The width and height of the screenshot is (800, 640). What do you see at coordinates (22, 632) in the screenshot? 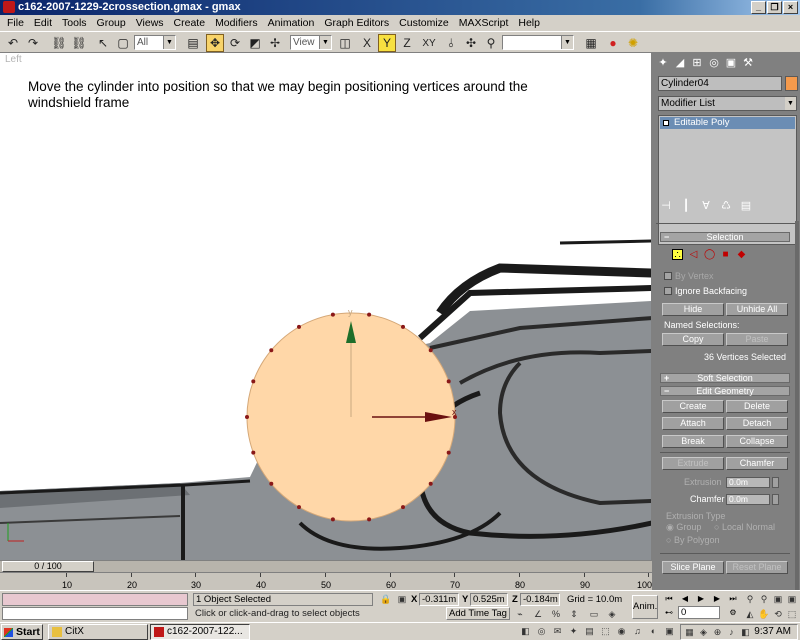
I see `start-button: Start` at bounding box center [22, 632].